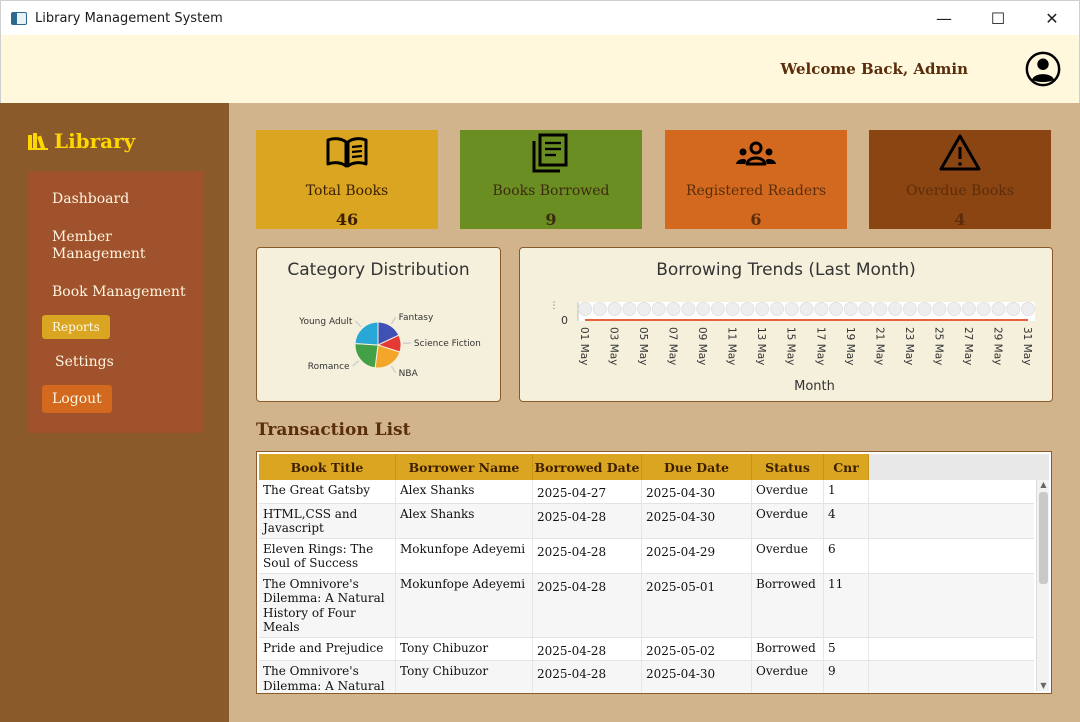 Image resolution: width=1080 pixels, height=722 pixels. I want to click on sidebar-item-settings: Settings, so click(84, 362).